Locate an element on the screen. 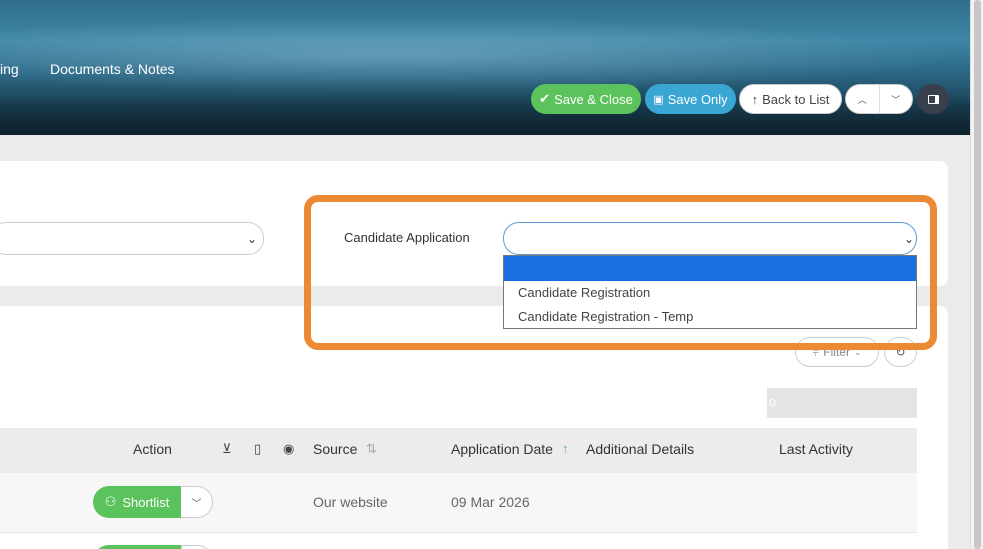  tab-partial: ing is located at coordinates (9, 69).